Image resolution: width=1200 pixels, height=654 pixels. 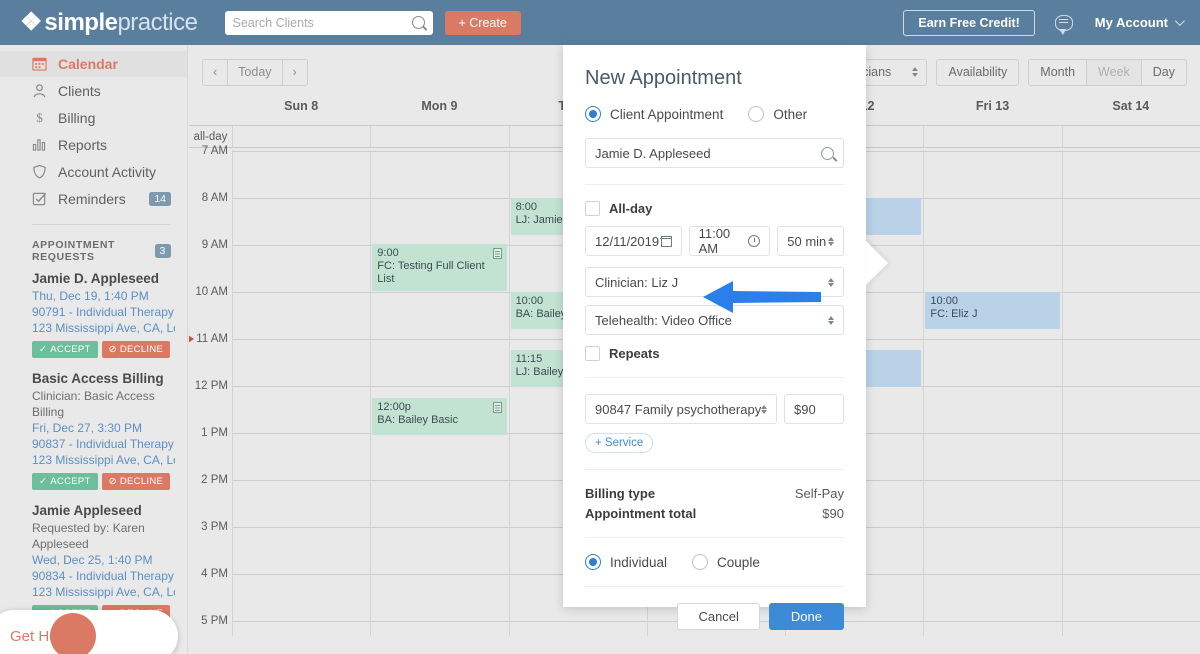 I want to click on view-button-day: Day, so click(x=1164, y=72).